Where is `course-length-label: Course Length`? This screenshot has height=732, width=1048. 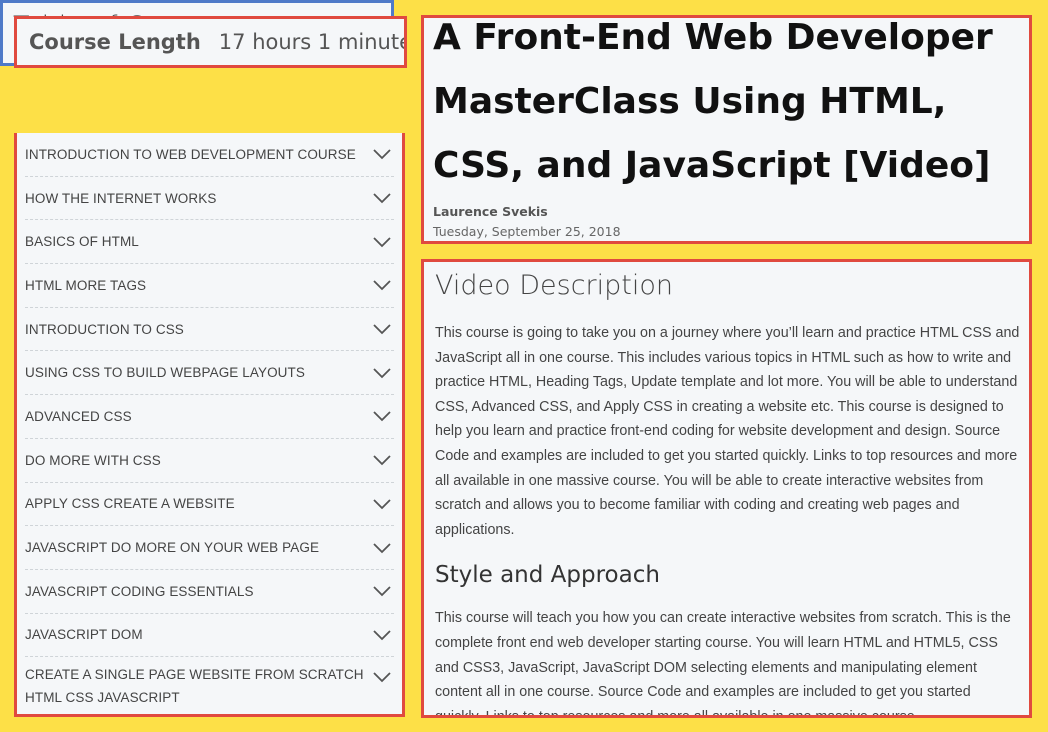 course-length-label: Course Length is located at coordinates (115, 42).